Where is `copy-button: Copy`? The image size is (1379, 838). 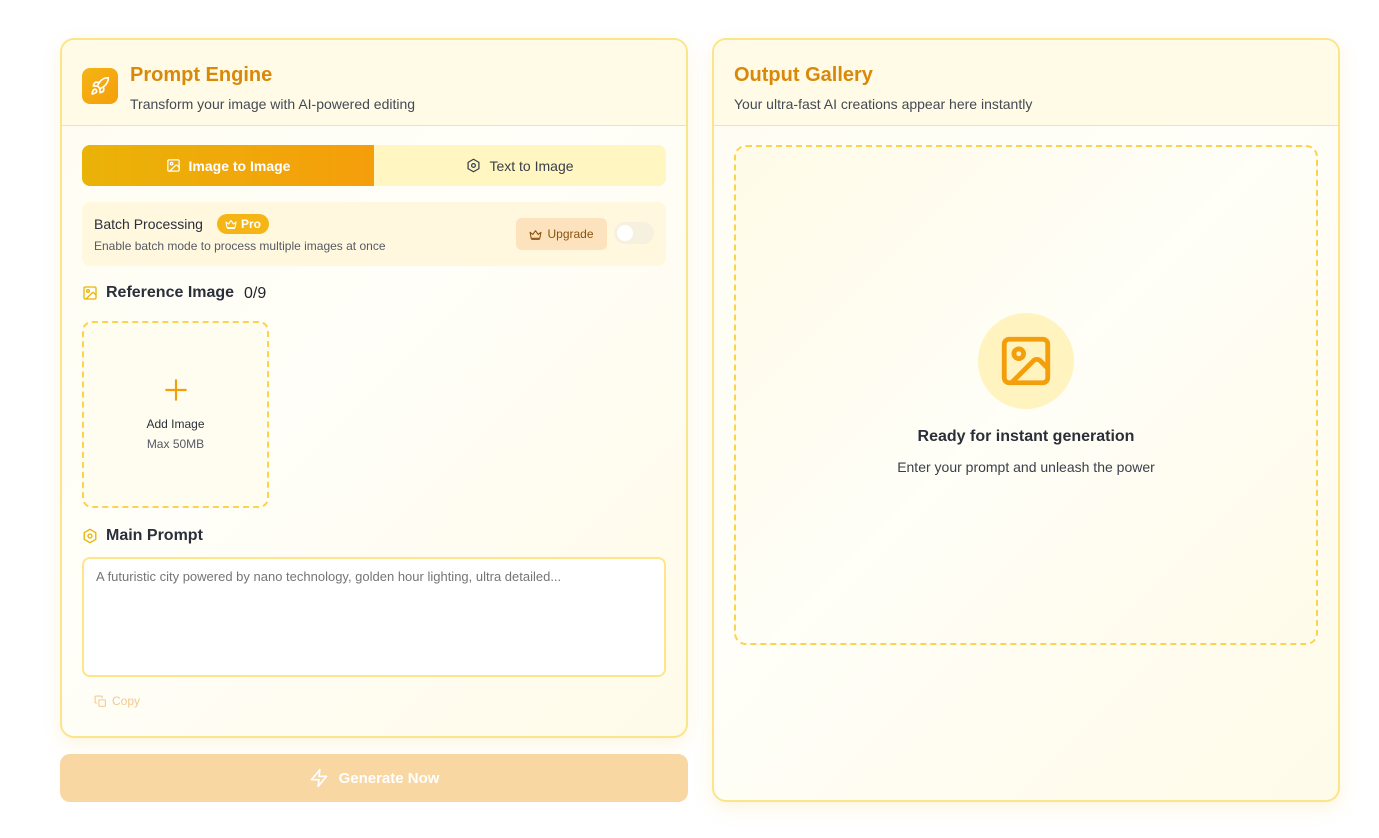
copy-button: Copy is located at coordinates (117, 701).